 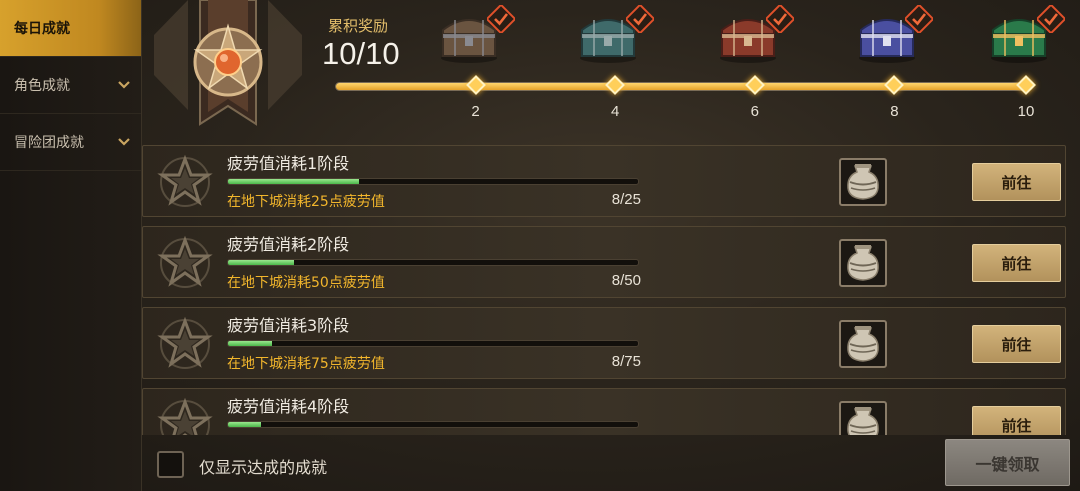 What do you see at coordinates (288, 406) in the screenshot?
I see `achievement-title: 疲劳值消耗4阶段` at bounding box center [288, 406].